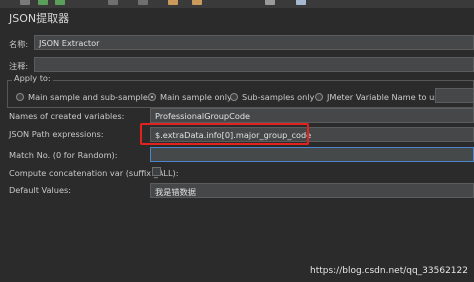 This screenshot has width=474, height=282. Describe the element at coordinates (67, 116) in the screenshot. I see `variables-label: Names of created variables:` at that location.